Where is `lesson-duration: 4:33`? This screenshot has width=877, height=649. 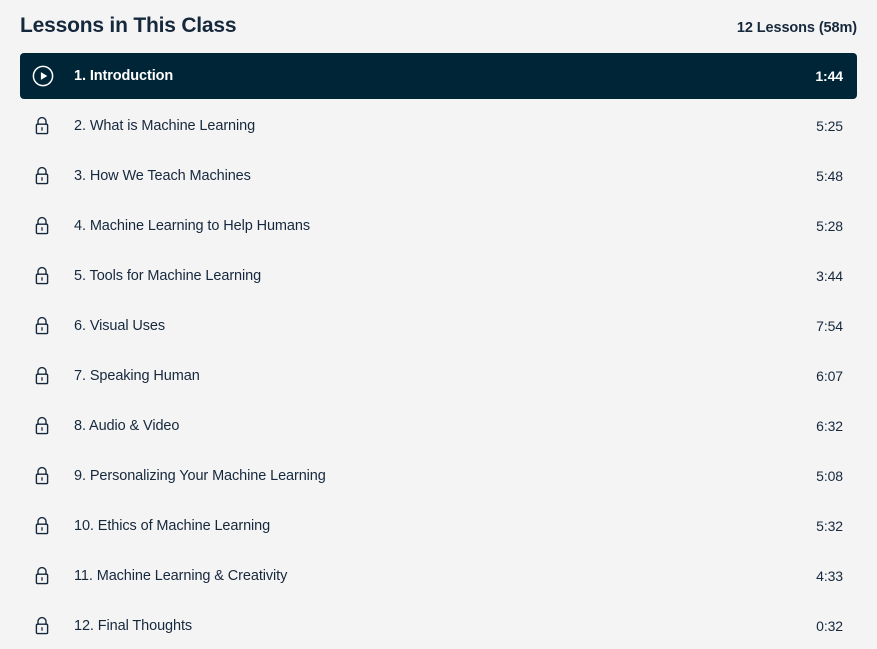 lesson-duration: 4:33 is located at coordinates (829, 576).